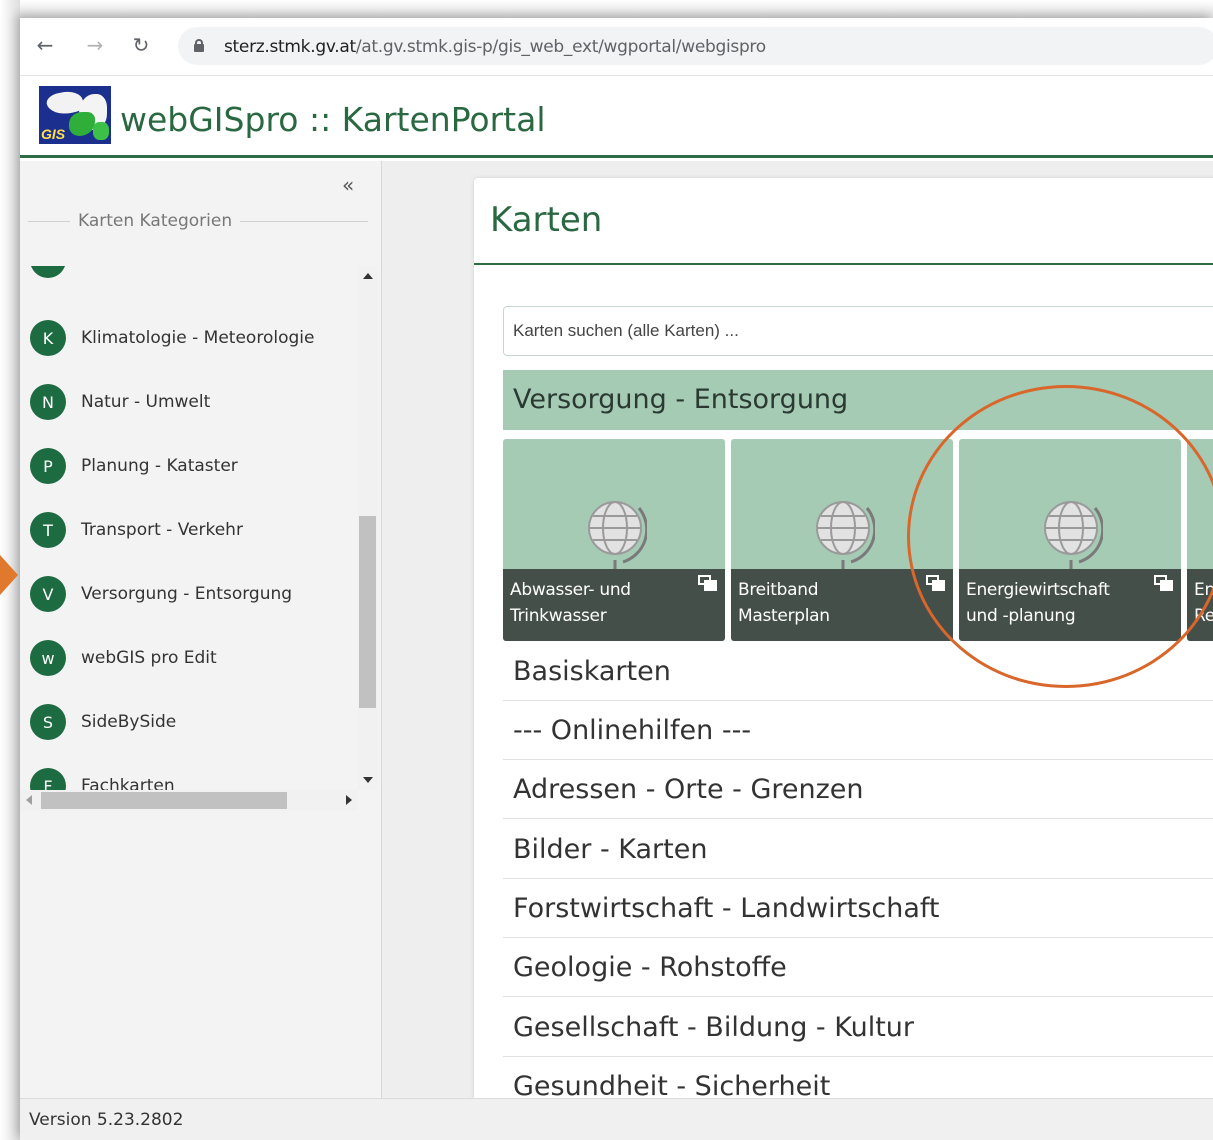 The image size is (1213, 1140). I want to click on sidebar-item-versorgung: V Versorgung - Entsorgung, so click(161, 594).